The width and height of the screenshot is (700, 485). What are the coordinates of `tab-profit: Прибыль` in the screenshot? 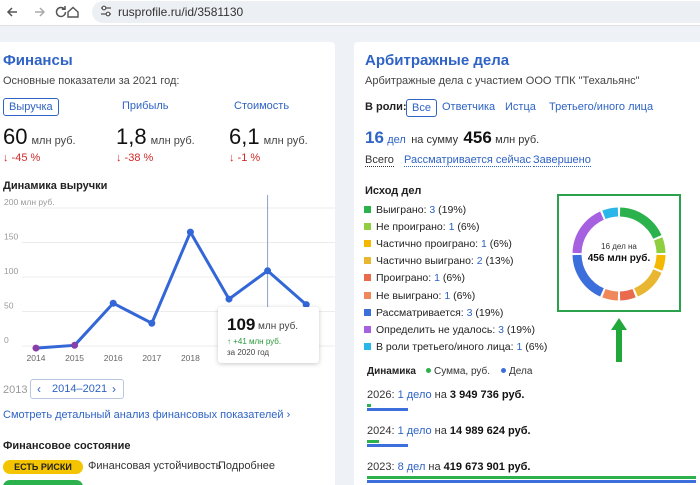 It's located at (145, 107).